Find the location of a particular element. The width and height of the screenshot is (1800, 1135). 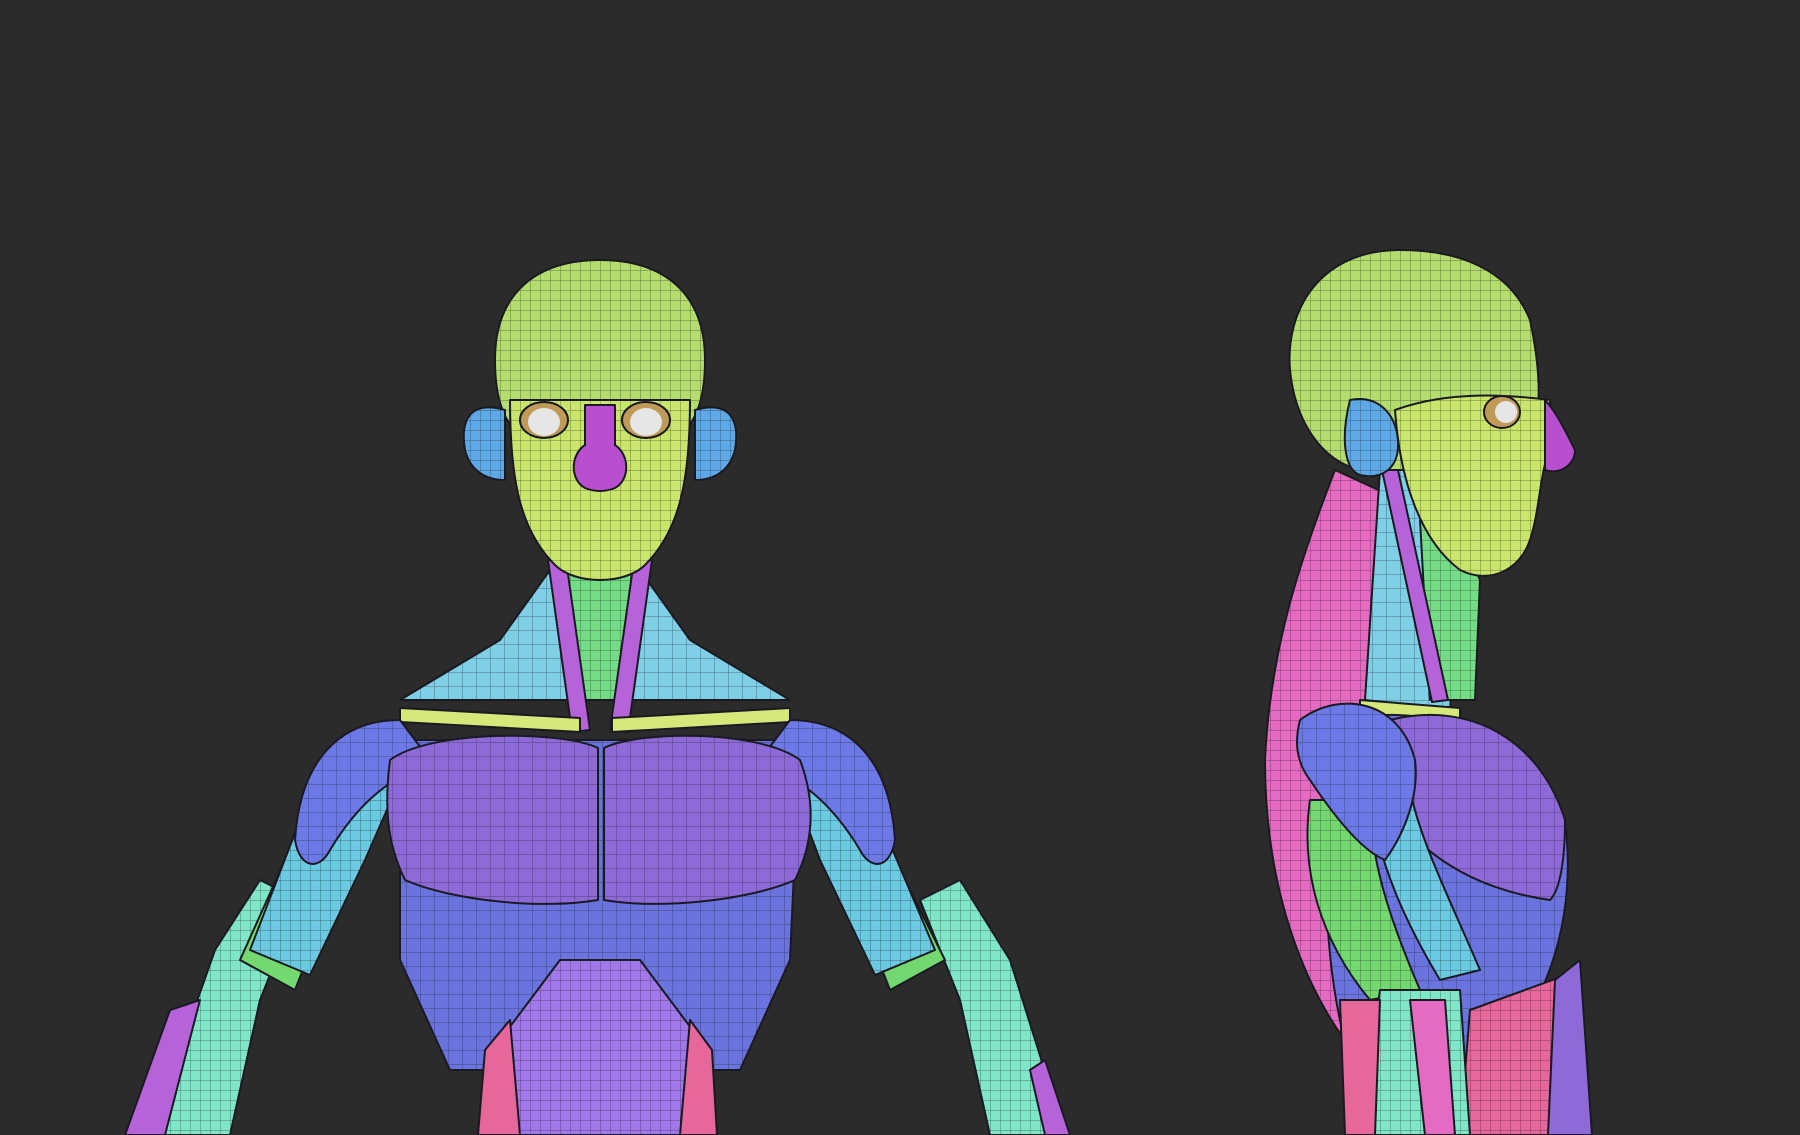

front-clavicles is located at coordinates (595, 720).